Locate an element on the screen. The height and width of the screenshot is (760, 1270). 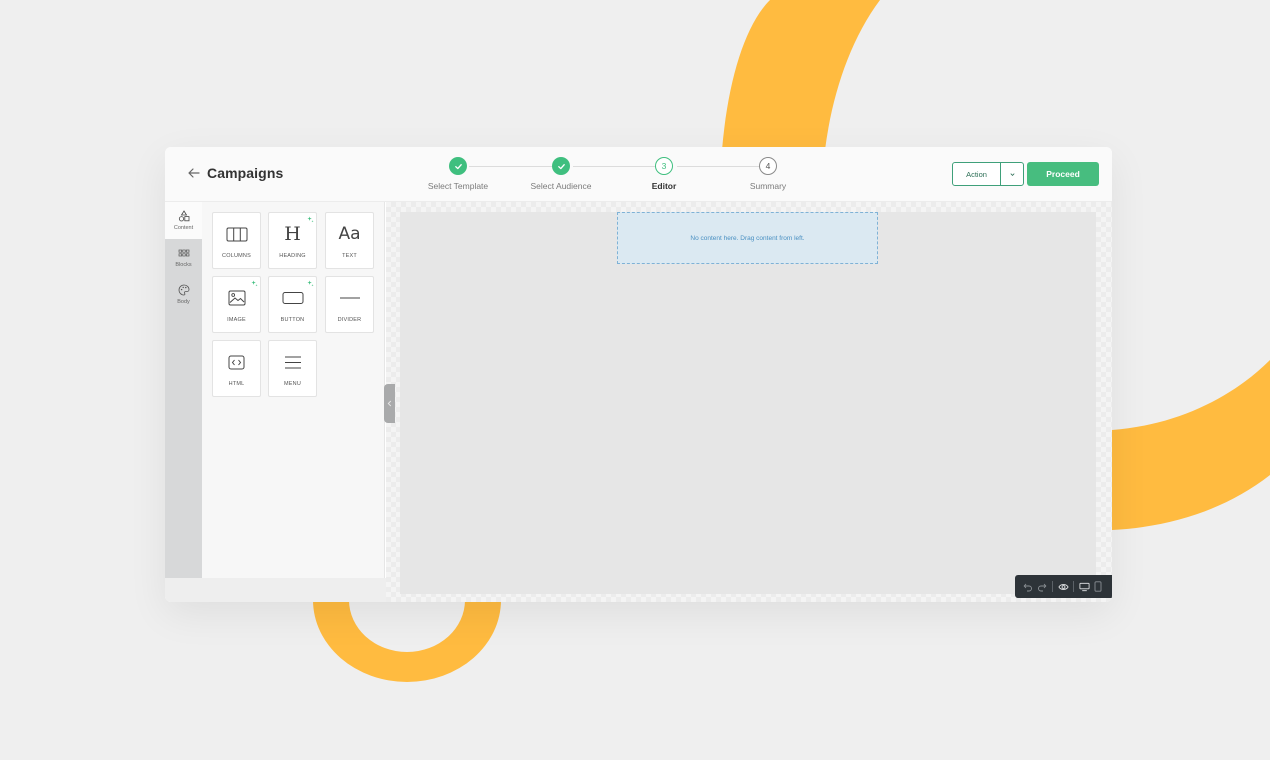
tool-divider: DIVIDER is located at coordinates (349, 304).